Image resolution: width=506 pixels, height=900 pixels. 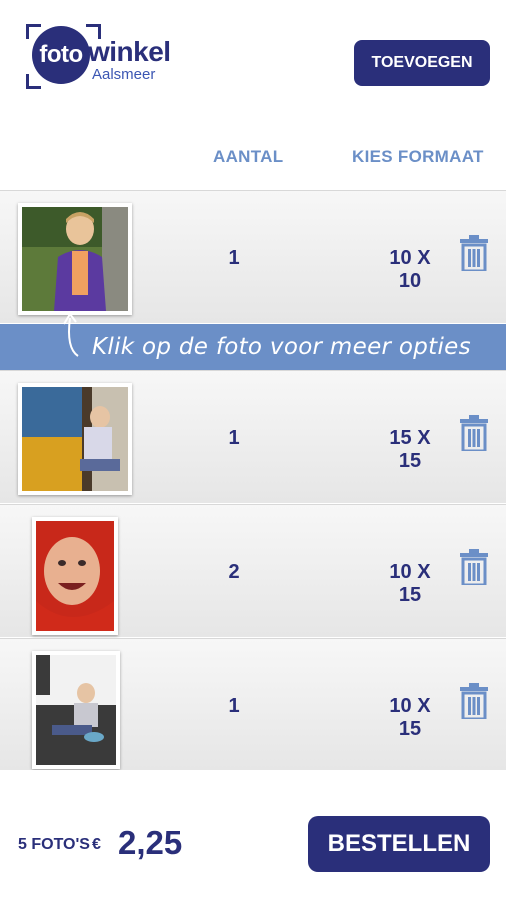 I want to click on logo-word: winkel, so click(x=129, y=51).